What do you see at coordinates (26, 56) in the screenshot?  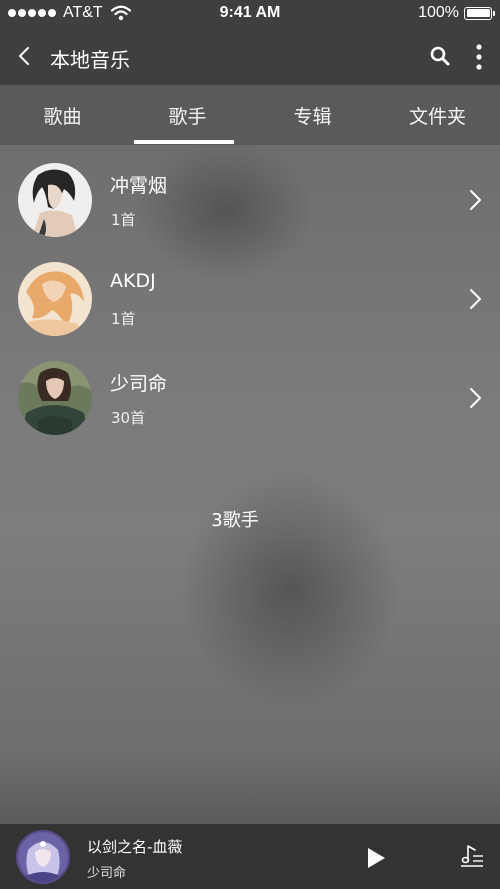 I see `back-icon` at bounding box center [26, 56].